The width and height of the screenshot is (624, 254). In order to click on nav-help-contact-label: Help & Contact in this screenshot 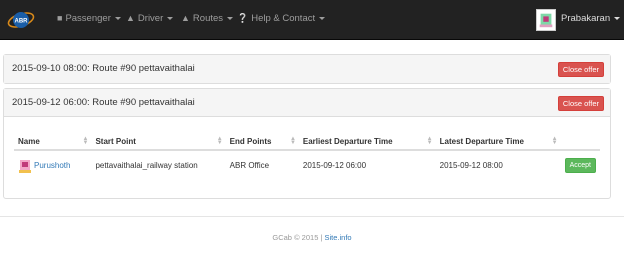, I will do `click(283, 18)`.